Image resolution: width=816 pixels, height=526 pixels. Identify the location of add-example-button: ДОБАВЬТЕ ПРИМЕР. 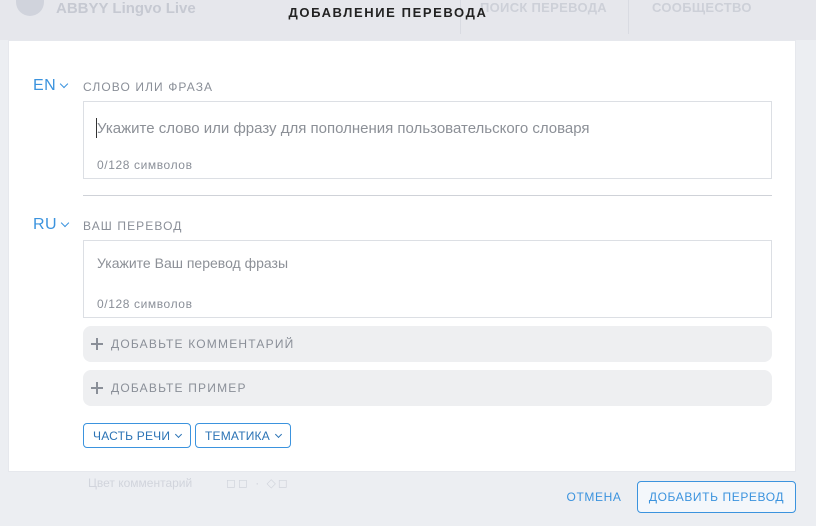
(427, 388).